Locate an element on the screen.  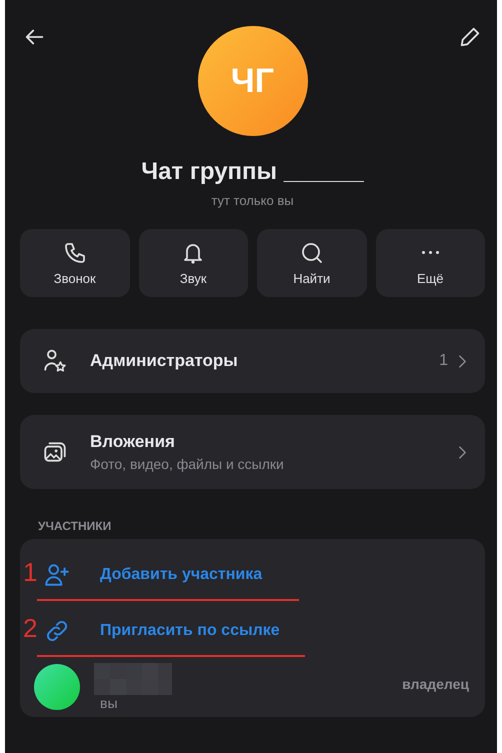
member-action: Пригласить по ссылке is located at coordinates (162, 631).